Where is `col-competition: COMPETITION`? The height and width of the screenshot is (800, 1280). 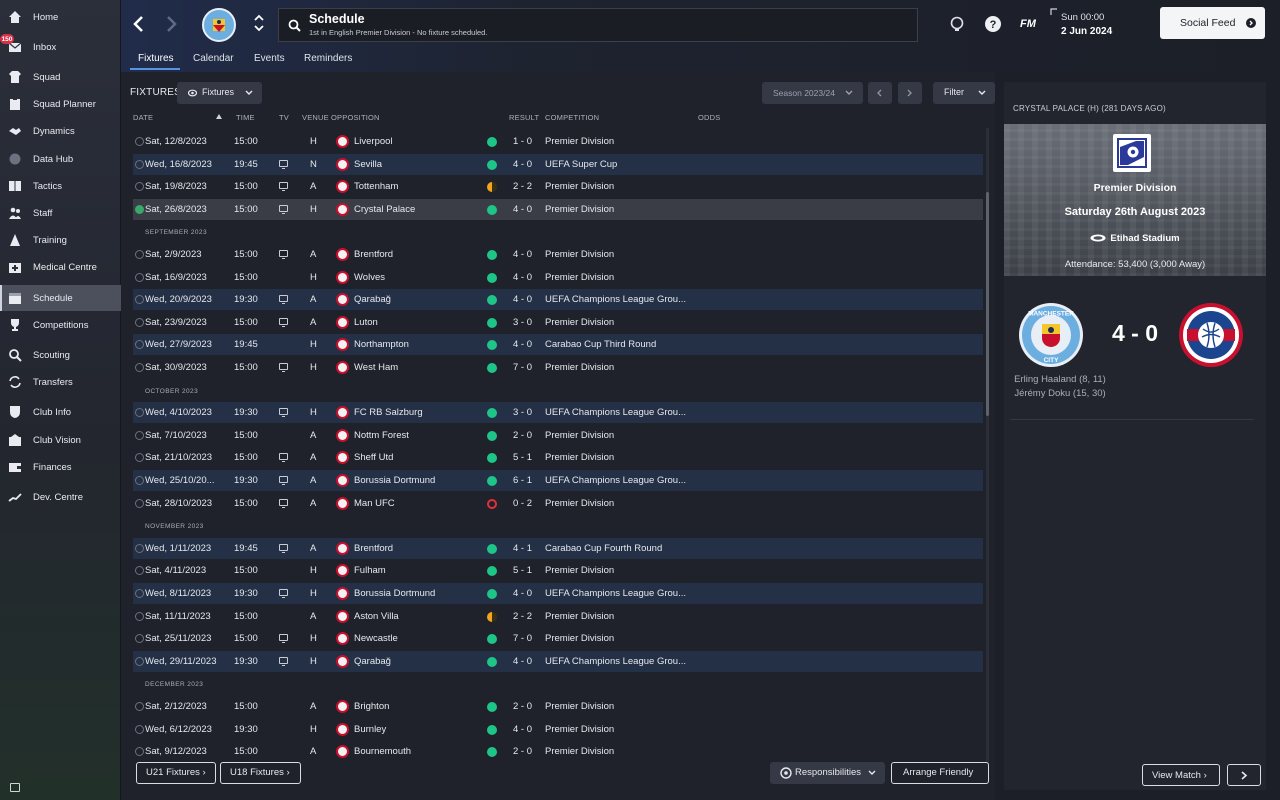
col-competition: COMPETITION is located at coordinates (572, 117).